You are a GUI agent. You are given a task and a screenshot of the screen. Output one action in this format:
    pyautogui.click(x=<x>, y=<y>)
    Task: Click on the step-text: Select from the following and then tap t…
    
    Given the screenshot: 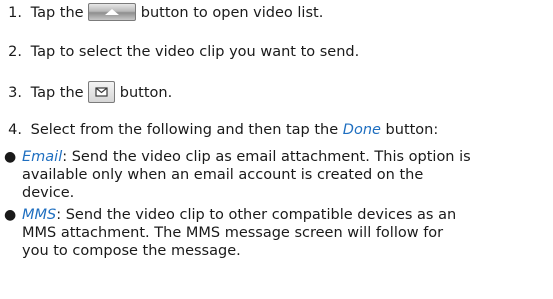 What is the action you would take?
    pyautogui.click(x=184, y=130)
    